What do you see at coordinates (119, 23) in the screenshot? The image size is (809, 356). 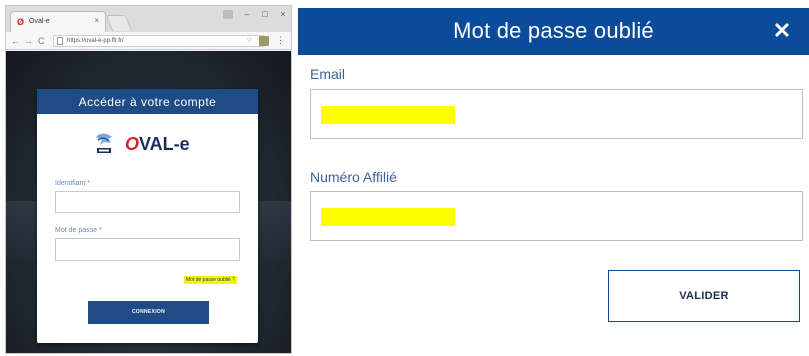 I see `new-tab-button` at bounding box center [119, 23].